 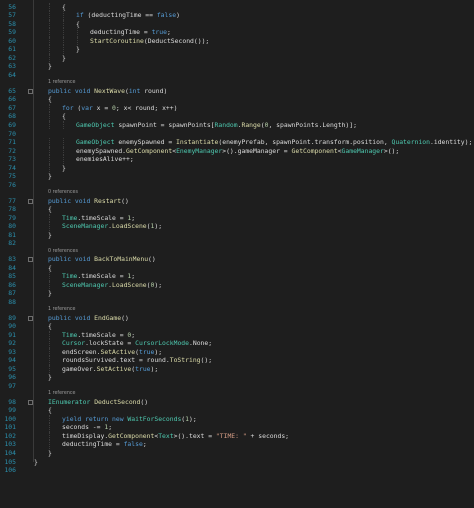 What do you see at coordinates (12, 267) in the screenshot?
I see `line-number: 84` at bounding box center [12, 267].